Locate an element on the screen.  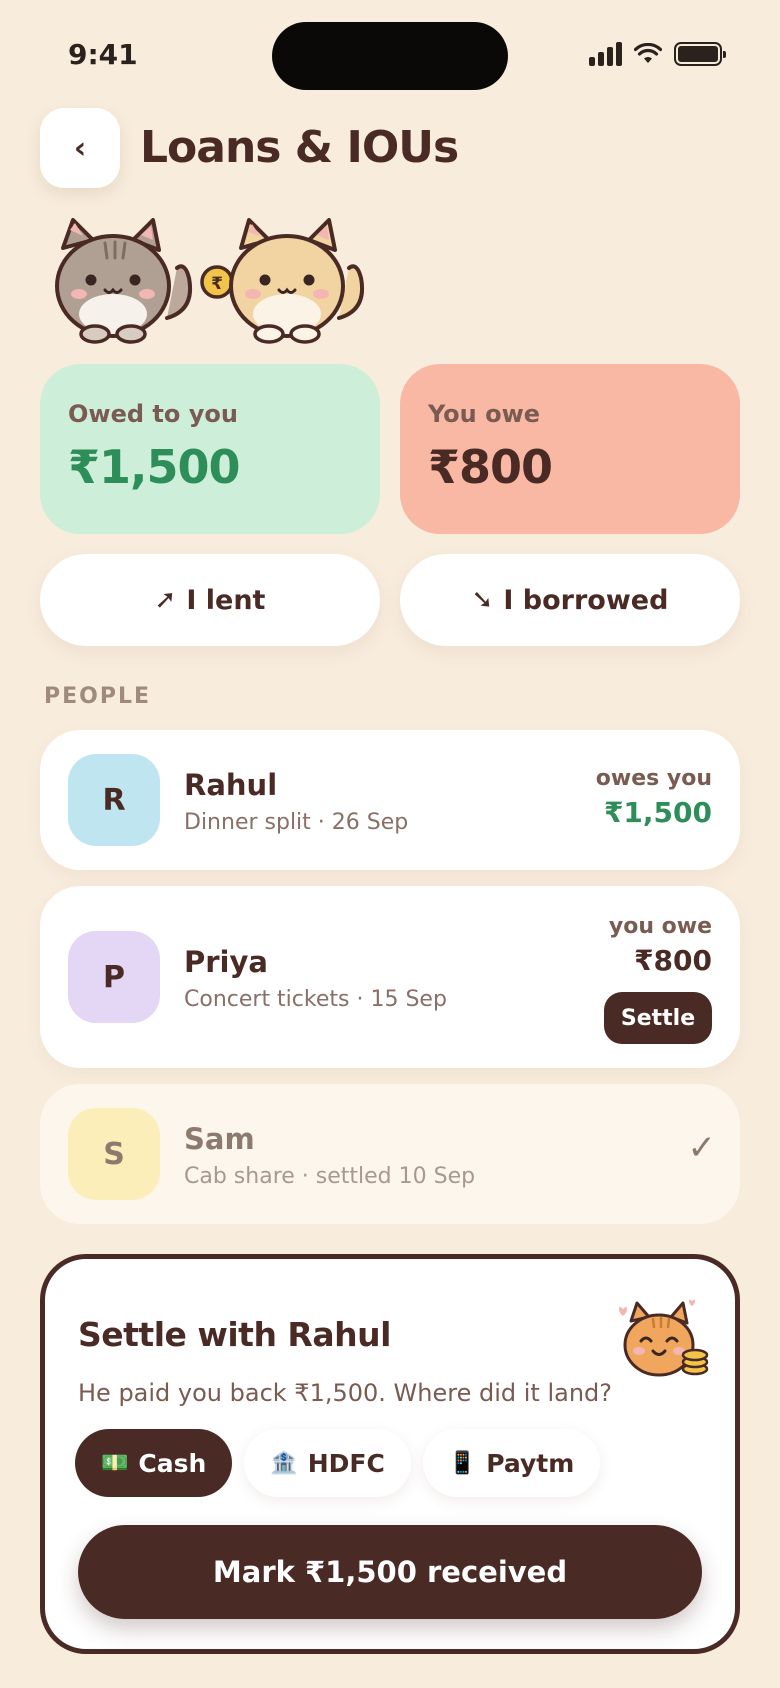
method-chip-hdfc: 🏦 HDFC is located at coordinates (327, 1463).